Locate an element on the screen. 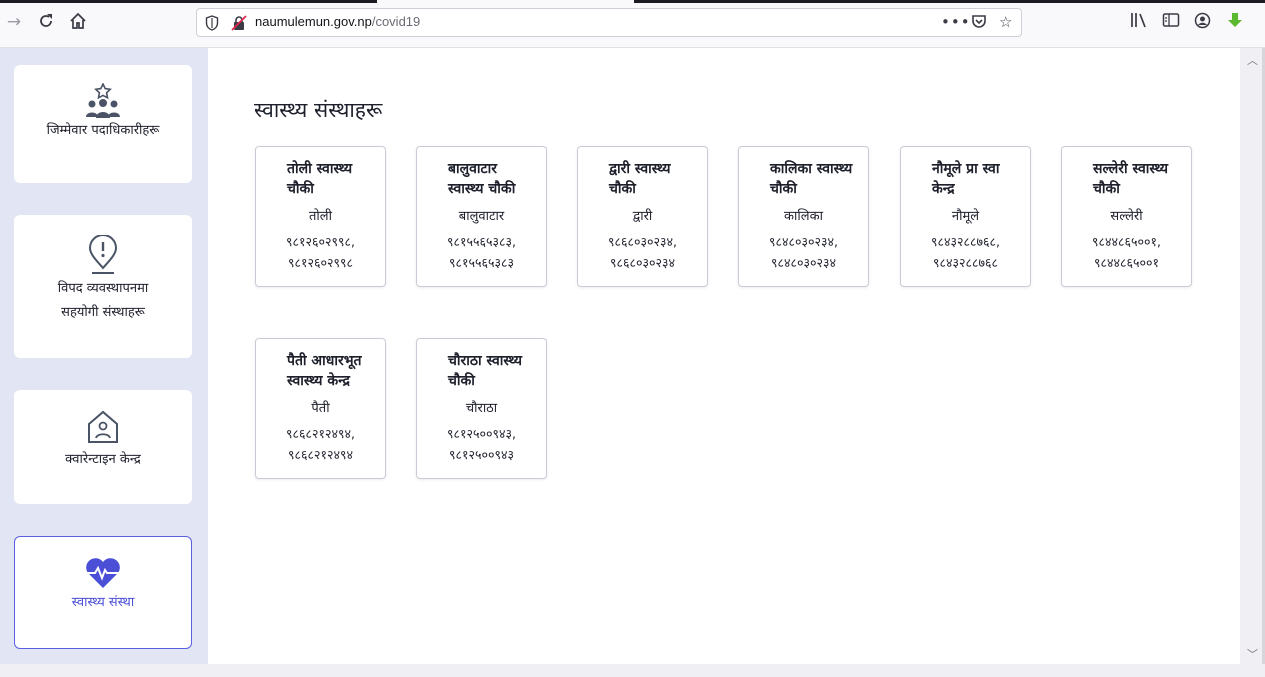  card-phone-2: ९८१२६०२९९८ is located at coordinates (320, 262).